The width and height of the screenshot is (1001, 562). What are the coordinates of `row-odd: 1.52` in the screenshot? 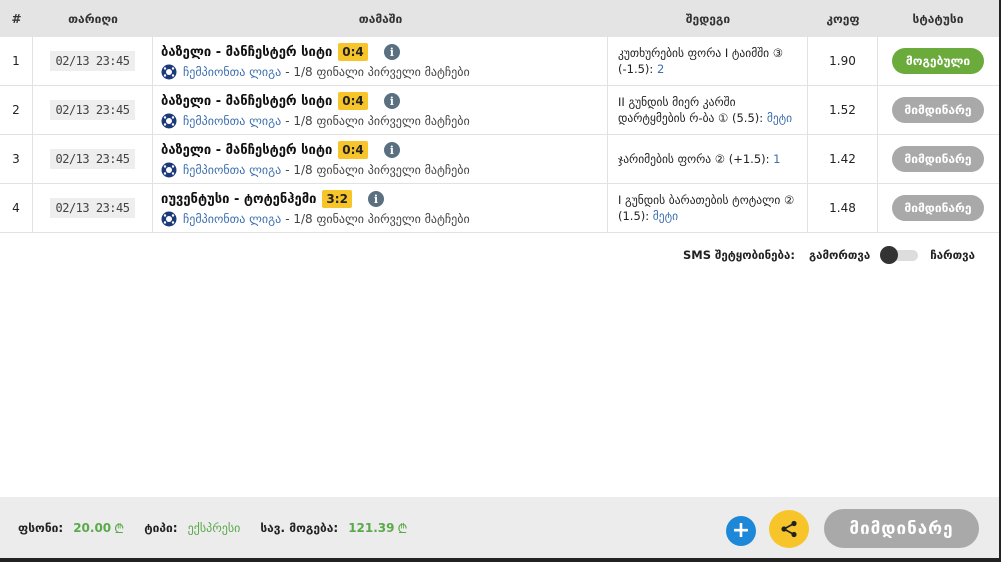 It's located at (843, 110).